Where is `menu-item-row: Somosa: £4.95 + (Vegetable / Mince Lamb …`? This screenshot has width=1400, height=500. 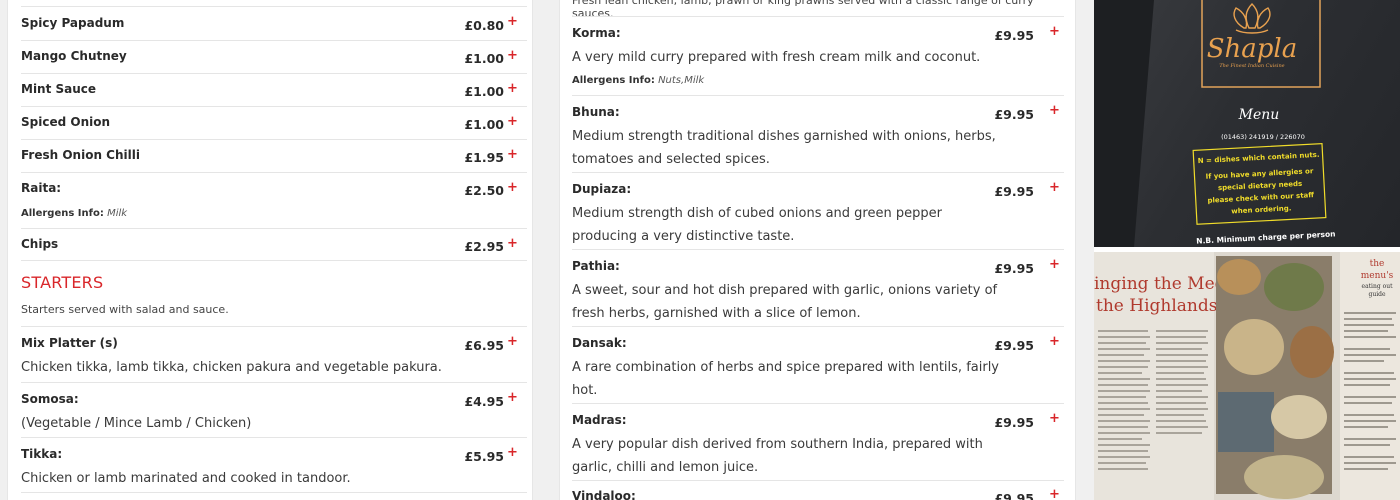 menu-item-row: Somosa: £4.95 + (Vegetable / Mince Lamb … is located at coordinates (274, 409).